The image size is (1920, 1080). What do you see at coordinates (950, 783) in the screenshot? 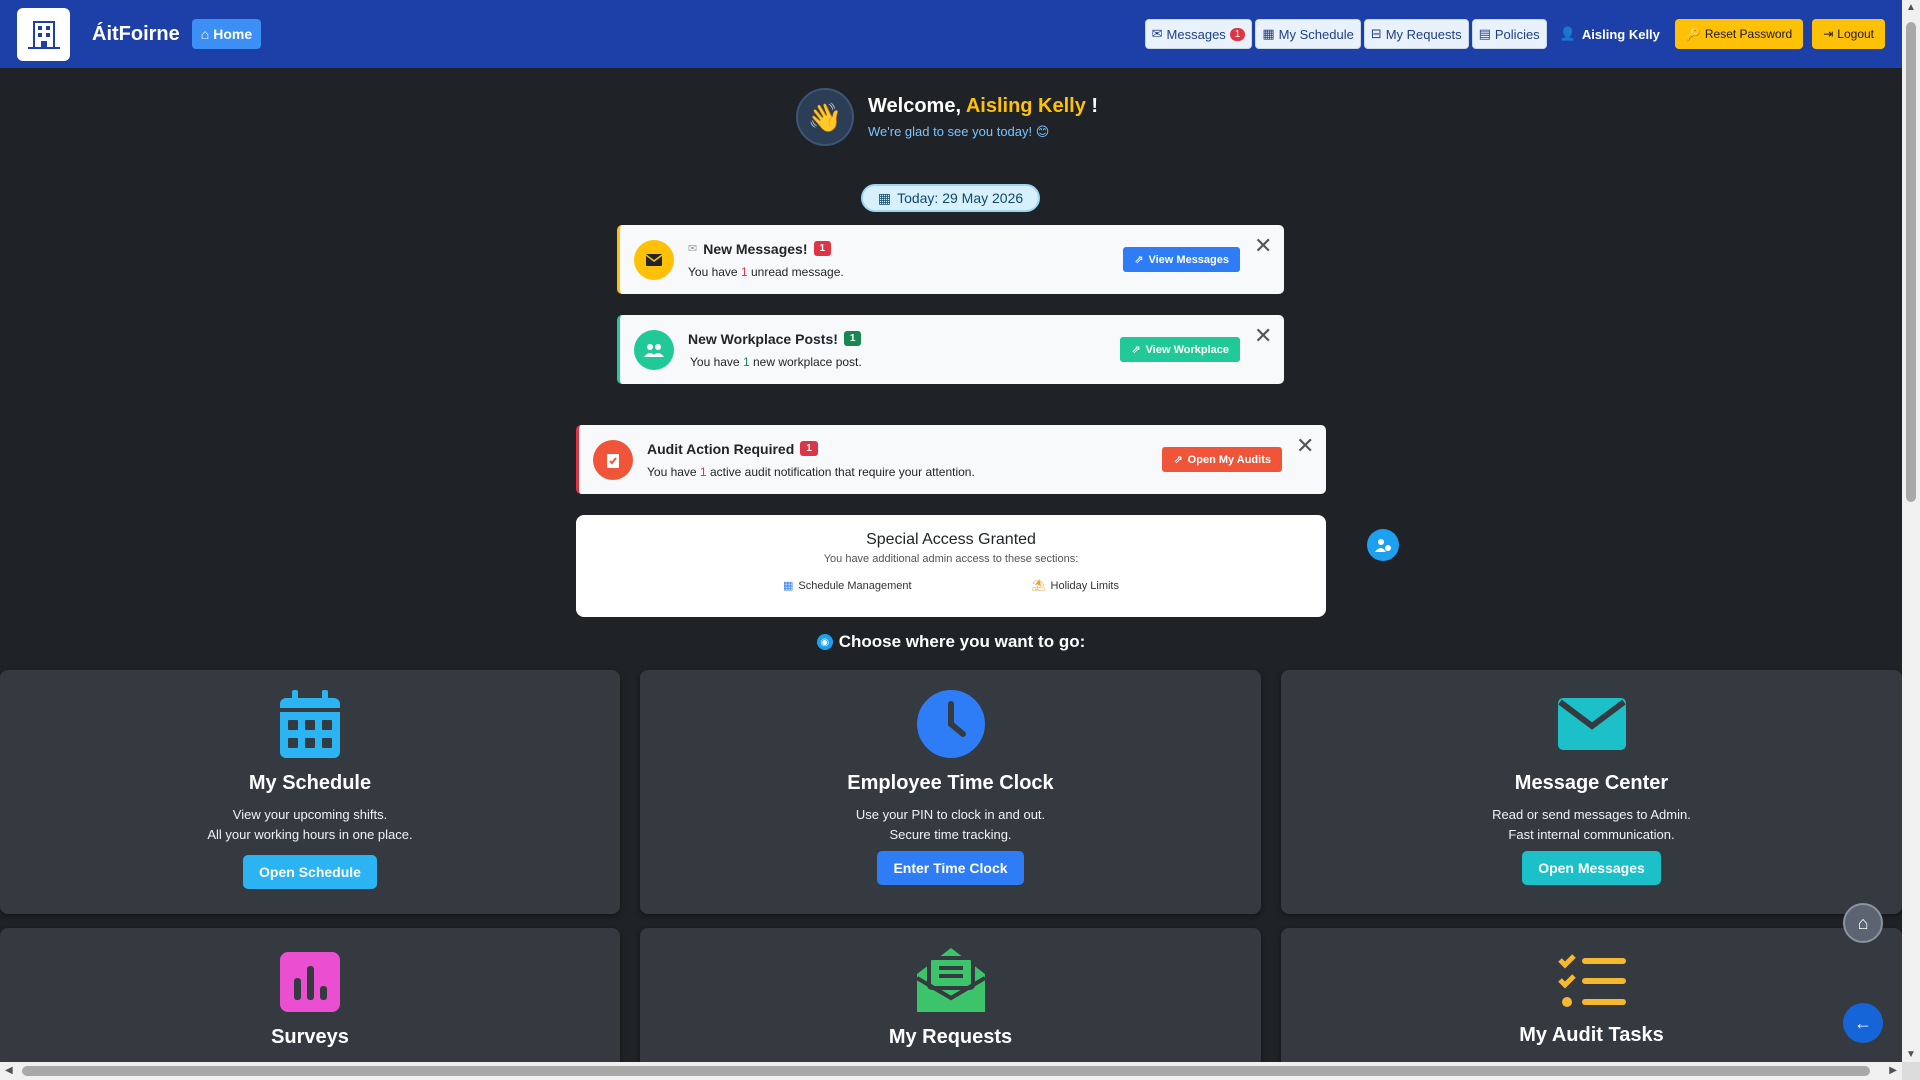
I see `tile-title: Employee Time Clock` at bounding box center [950, 783].